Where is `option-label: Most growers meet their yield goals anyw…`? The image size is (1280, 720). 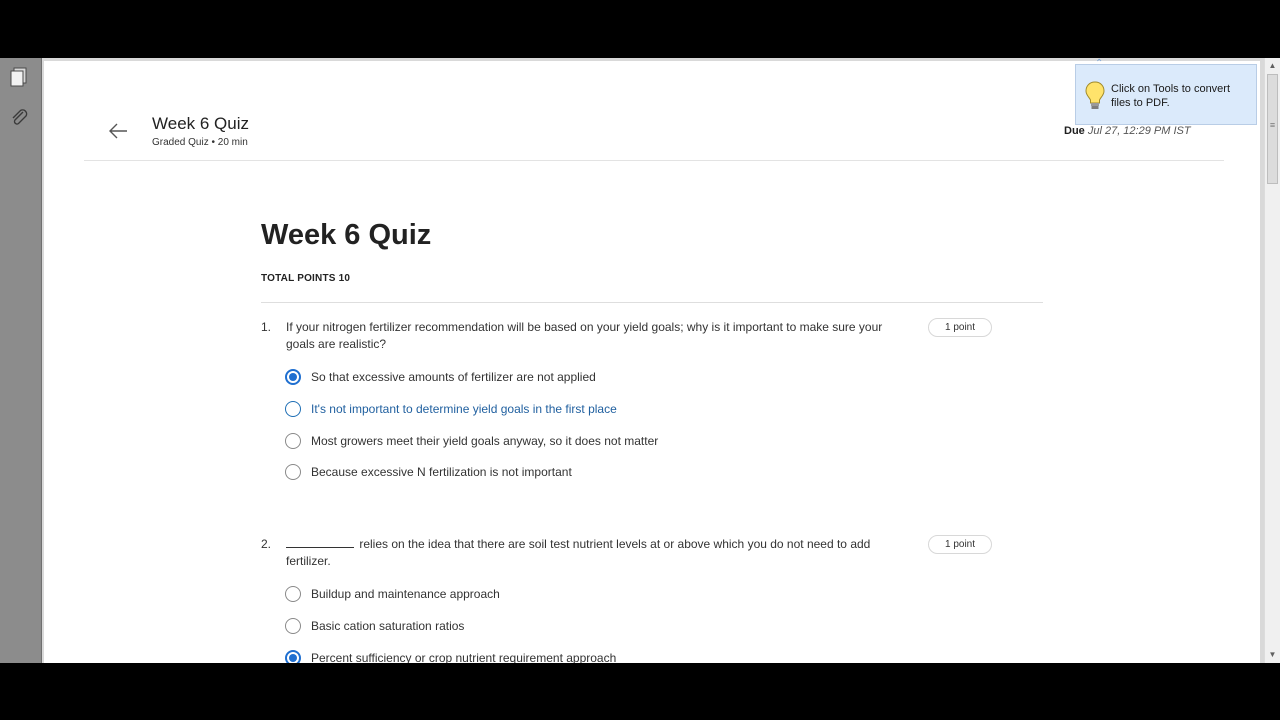
option-label: Most growers meet their yield goals anyw… is located at coordinates (484, 441).